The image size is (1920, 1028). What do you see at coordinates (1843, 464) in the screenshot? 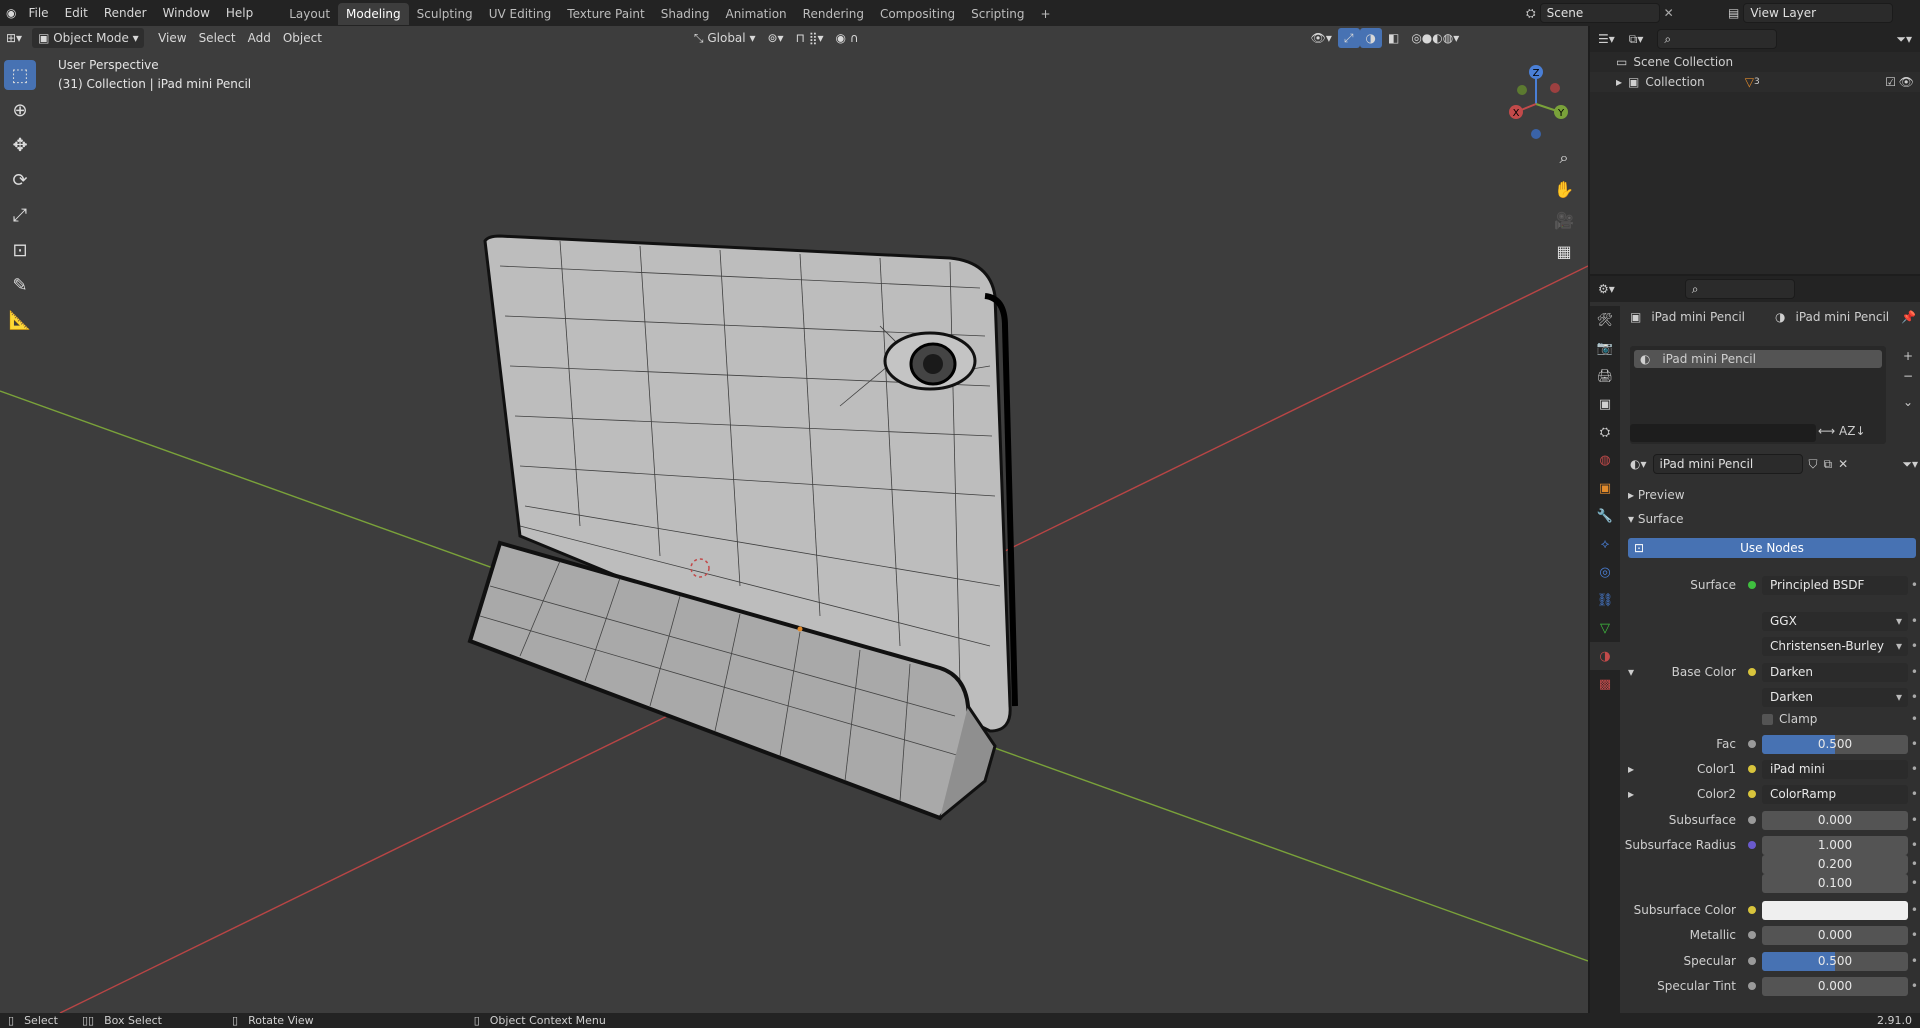
I see `unlink-icon: ✕` at bounding box center [1843, 464].